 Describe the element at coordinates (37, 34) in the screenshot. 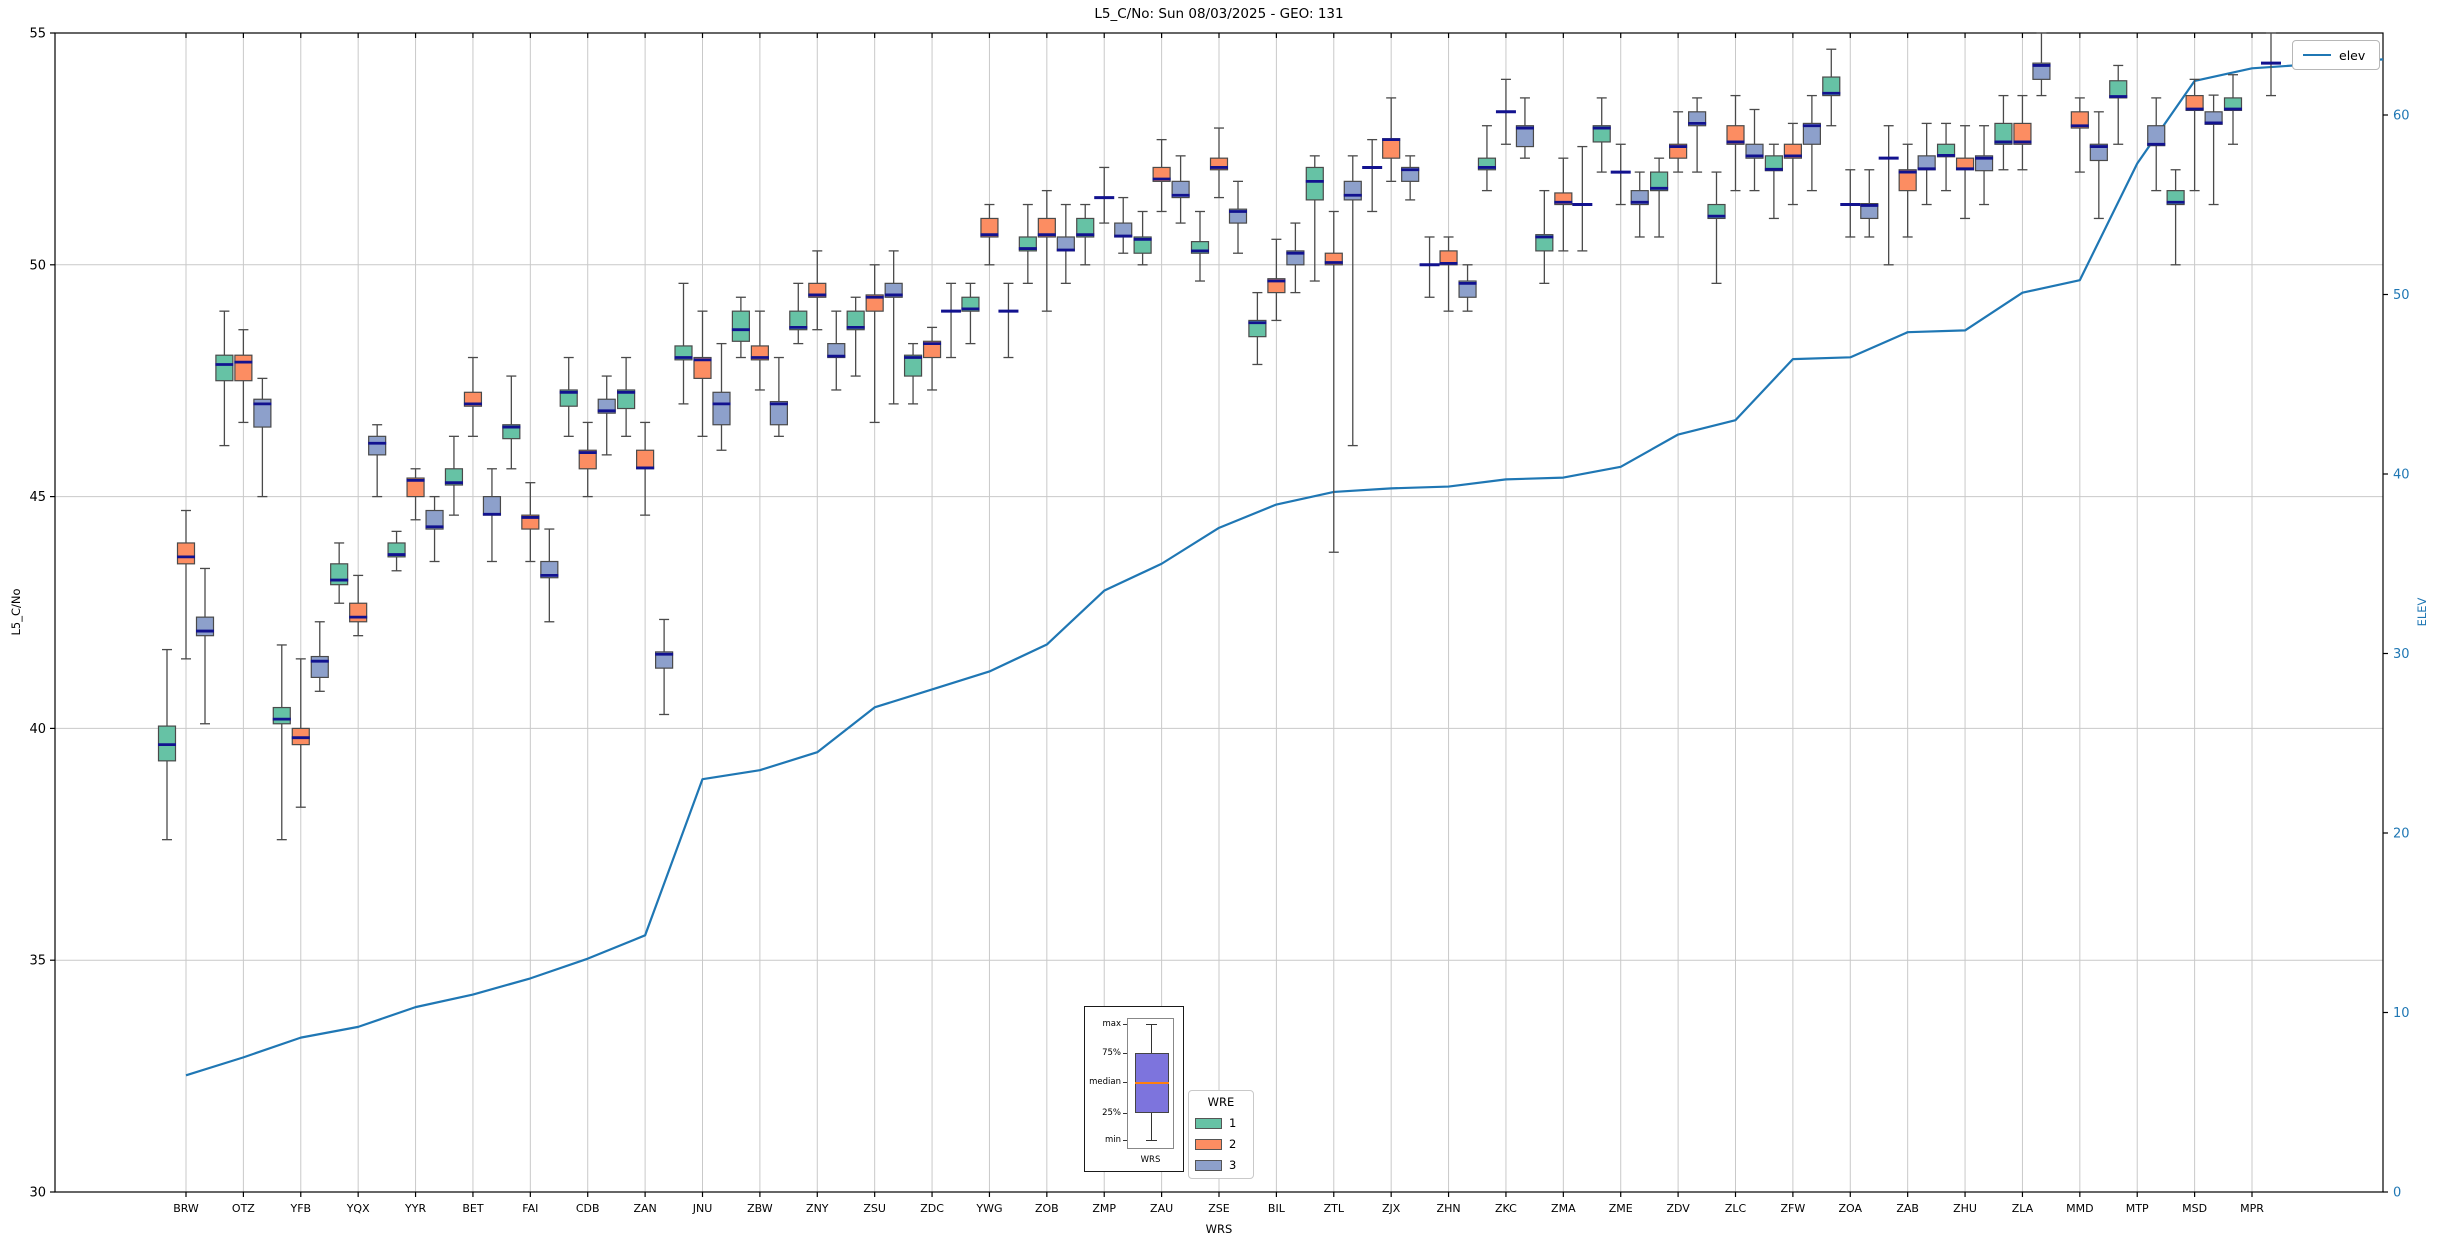

I see `svg-text: 55` at that location.